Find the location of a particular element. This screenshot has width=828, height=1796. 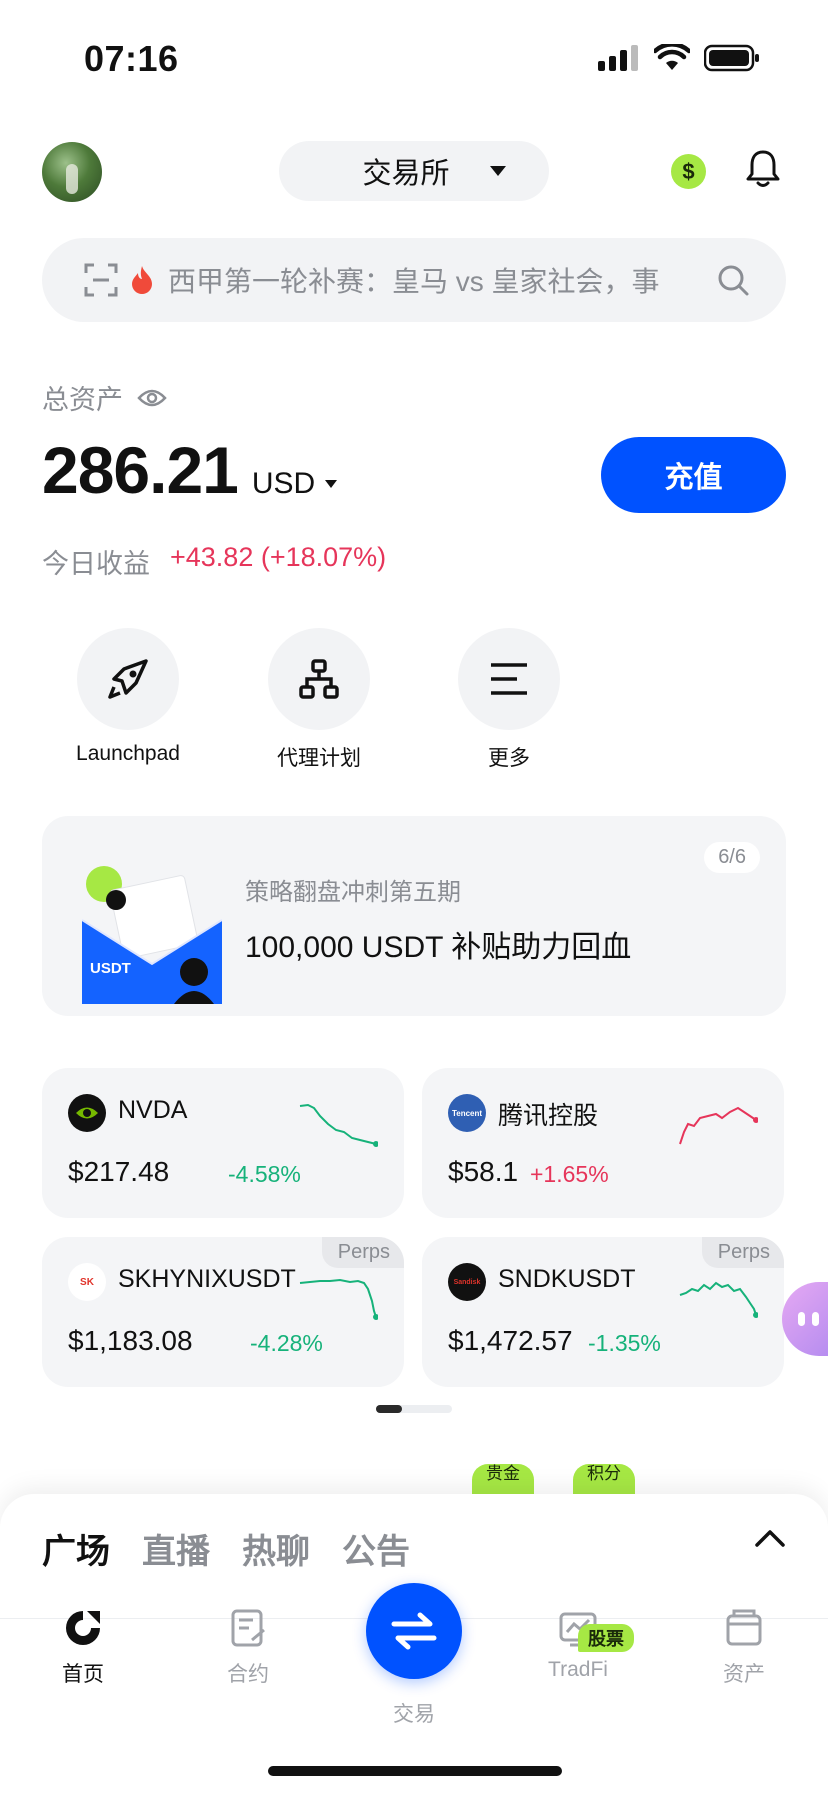

quick-action-agent: 代理计划 is located at coordinates (319, 700).